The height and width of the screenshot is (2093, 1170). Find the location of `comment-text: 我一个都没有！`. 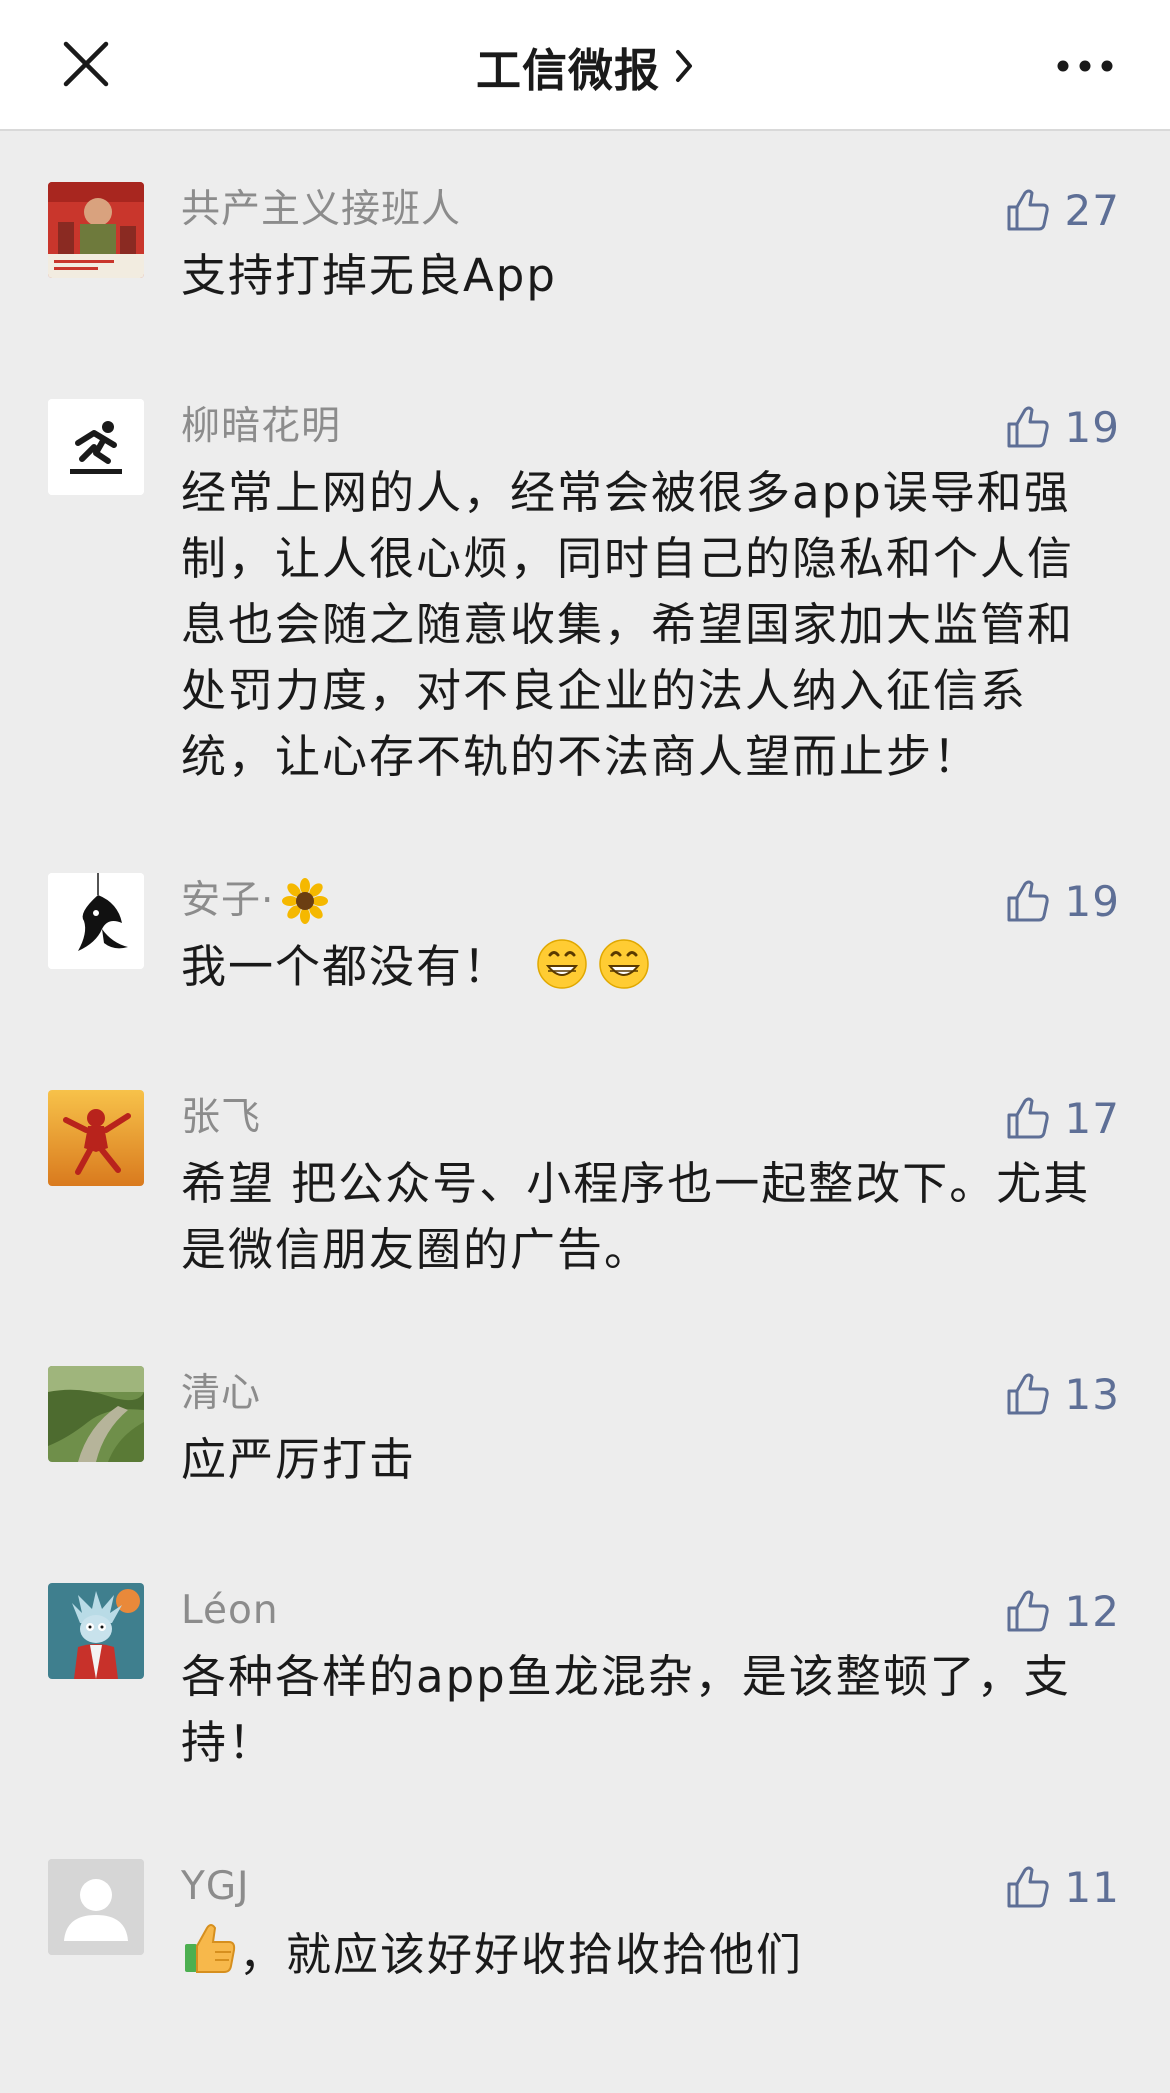

comment-text: 我一个都没有！ is located at coordinates (650, 967).